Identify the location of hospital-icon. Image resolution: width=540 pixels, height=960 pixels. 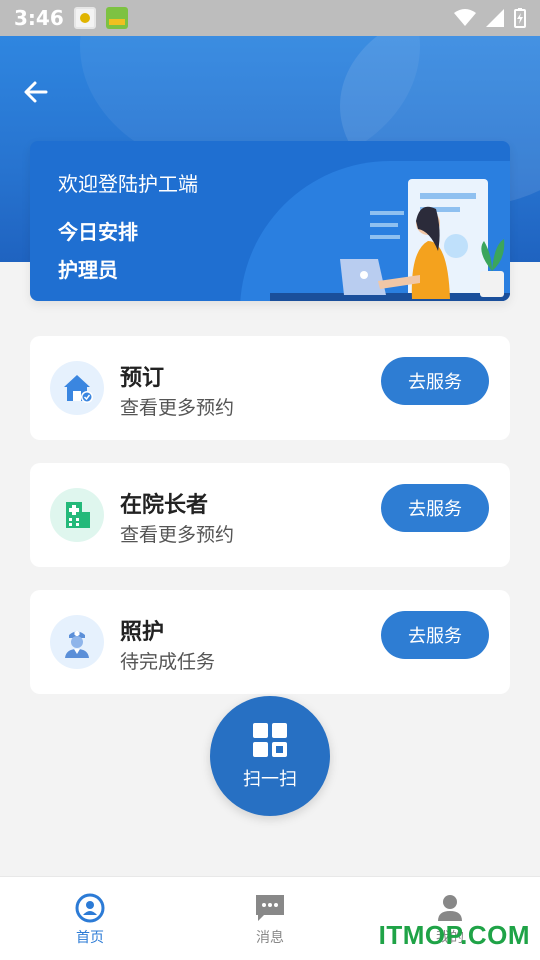
(77, 515).